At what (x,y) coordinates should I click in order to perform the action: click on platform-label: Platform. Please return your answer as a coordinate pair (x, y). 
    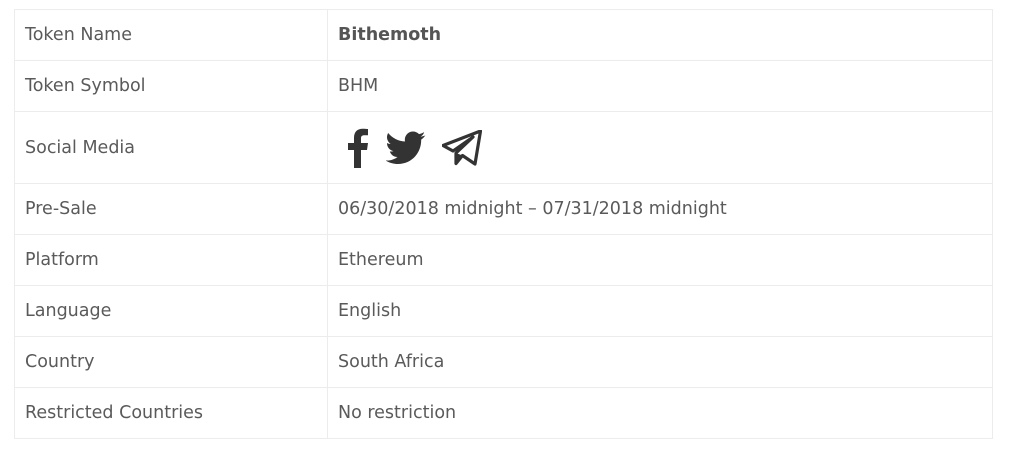
    Looking at the image, I should click on (171, 260).